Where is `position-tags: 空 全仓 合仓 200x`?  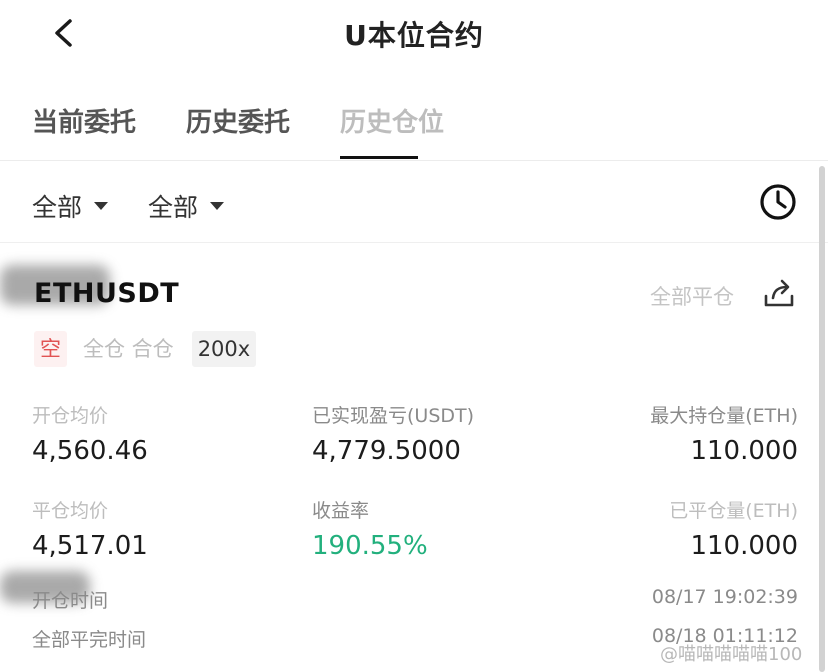
position-tags: 空 全仓 合仓 200x is located at coordinates (150, 349).